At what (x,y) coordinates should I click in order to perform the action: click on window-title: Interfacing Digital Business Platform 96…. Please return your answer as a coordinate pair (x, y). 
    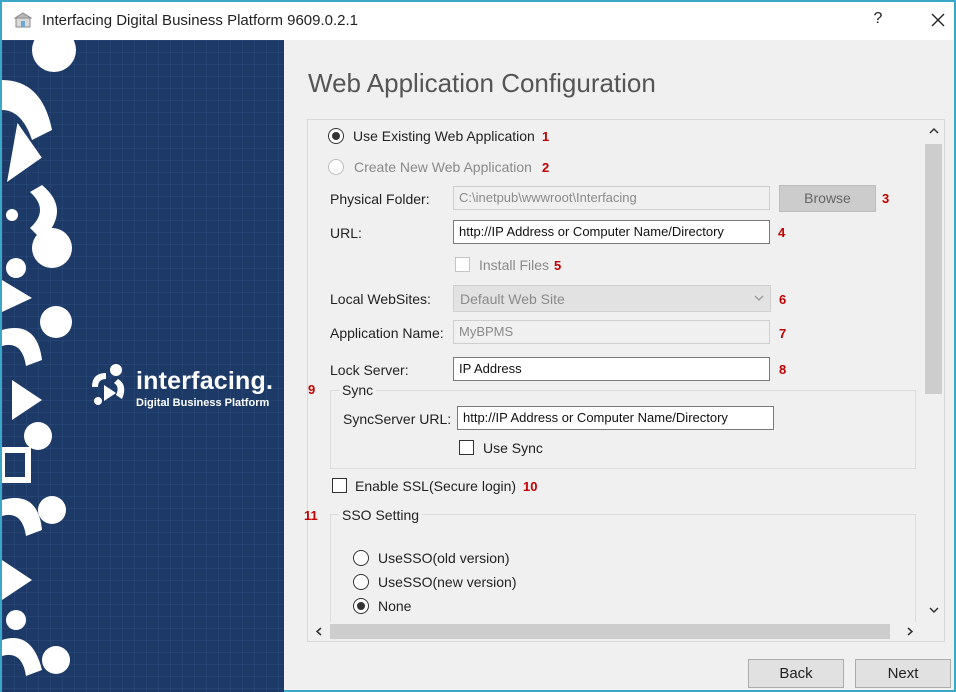
    Looking at the image, I should click on (200, 20).